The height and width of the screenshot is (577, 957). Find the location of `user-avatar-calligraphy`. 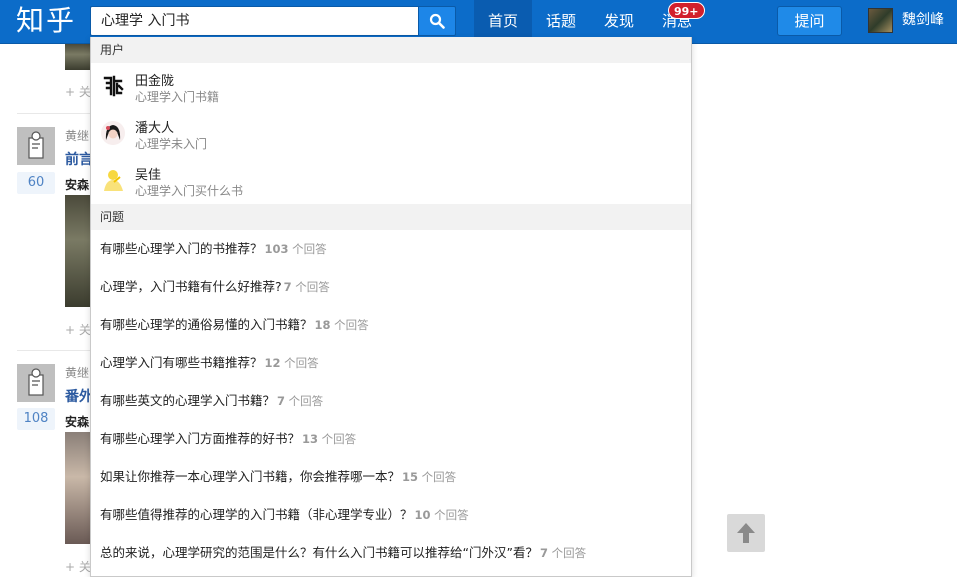

user-avatar-calligraphy is located at coordinates (113, 86).